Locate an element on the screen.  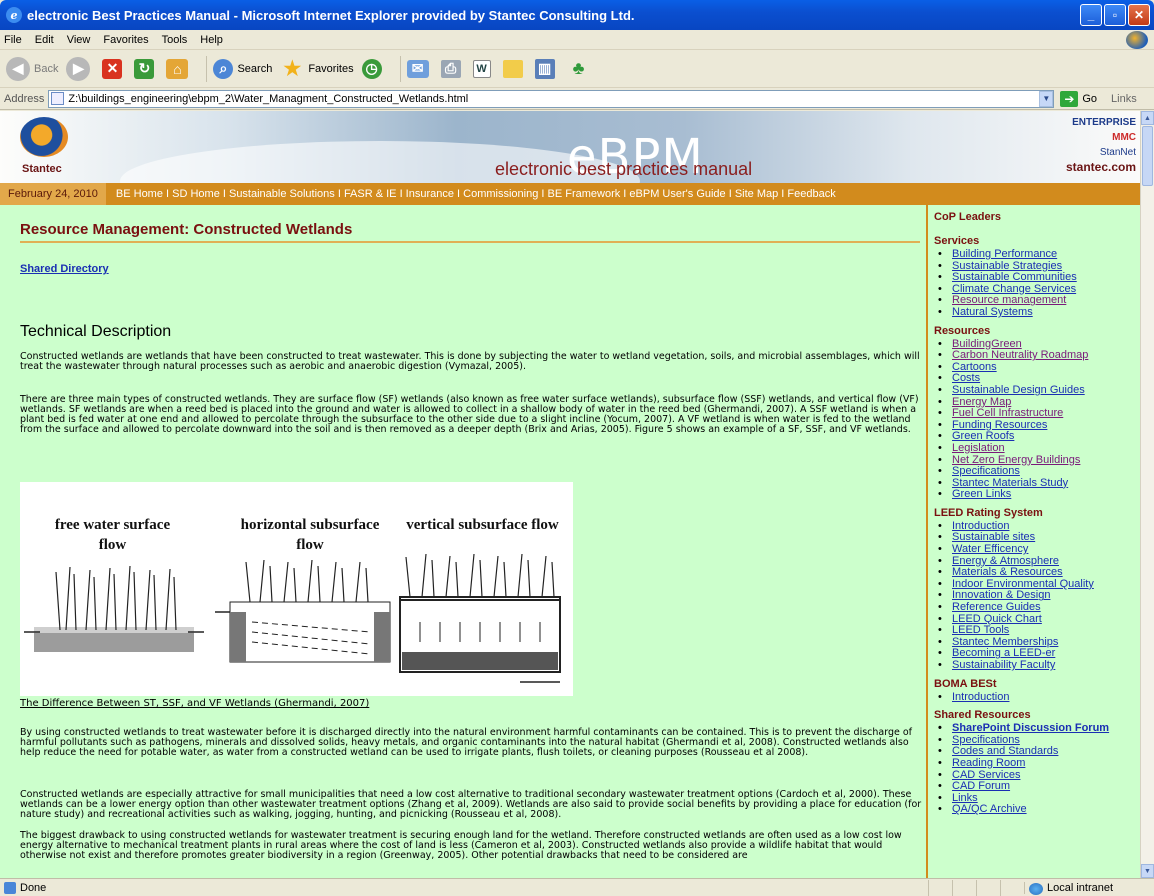
links-toolbar: Links is located at coordinates (1124, 99).